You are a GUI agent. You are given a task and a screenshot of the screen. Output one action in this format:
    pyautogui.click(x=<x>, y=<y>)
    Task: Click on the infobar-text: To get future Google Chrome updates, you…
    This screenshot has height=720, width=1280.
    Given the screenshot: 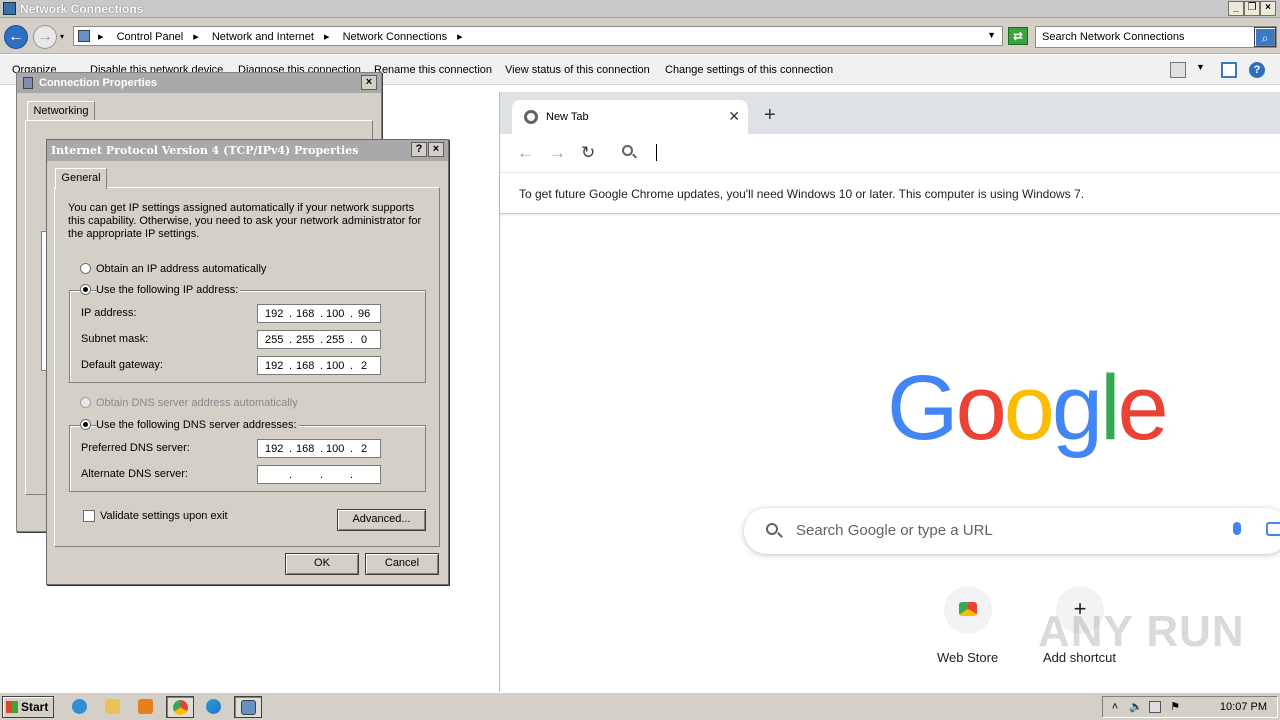 What is the action you would take?
    pyautogui.click(x=802, y=194)
    